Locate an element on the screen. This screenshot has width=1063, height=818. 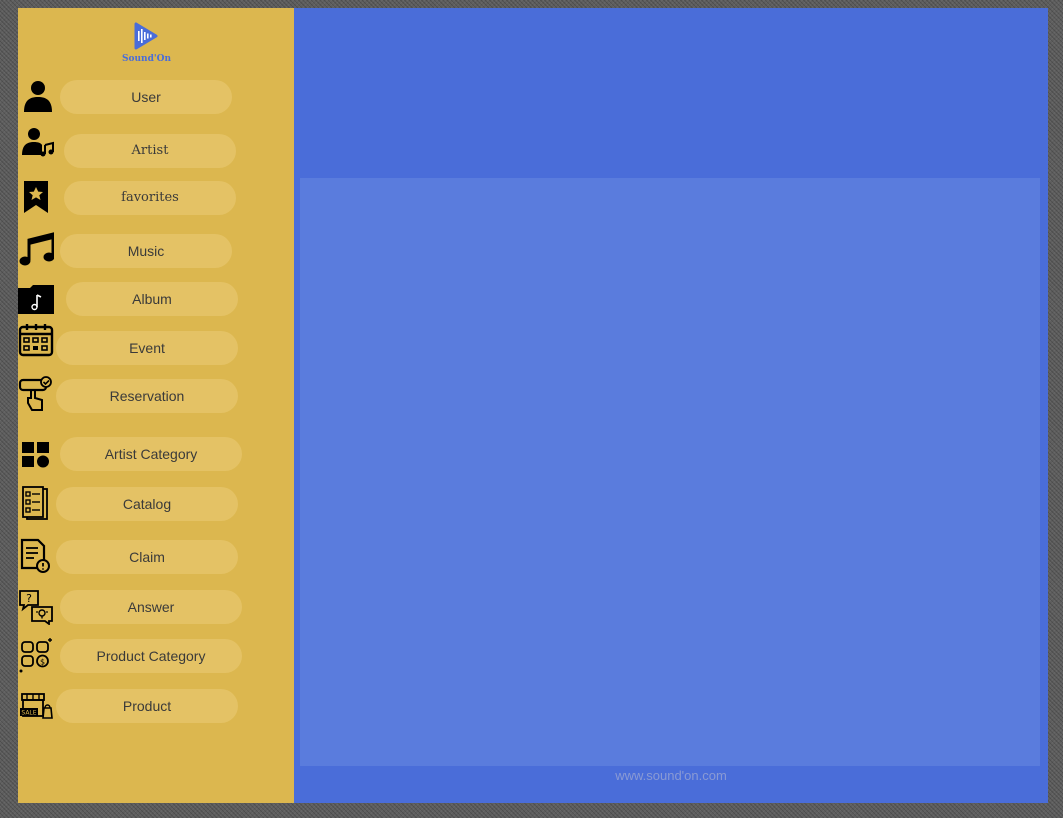
sidebar-item-music: Music is located at coordinates (146, 251).